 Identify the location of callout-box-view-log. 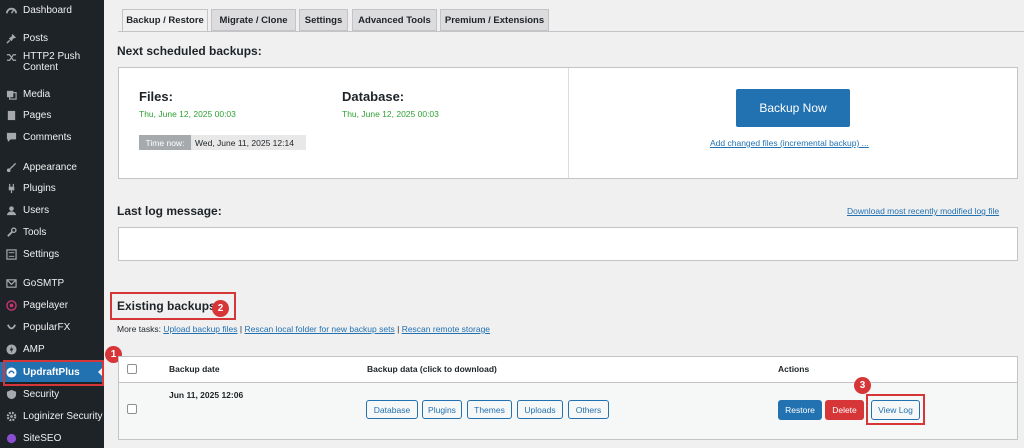
(895, 409).